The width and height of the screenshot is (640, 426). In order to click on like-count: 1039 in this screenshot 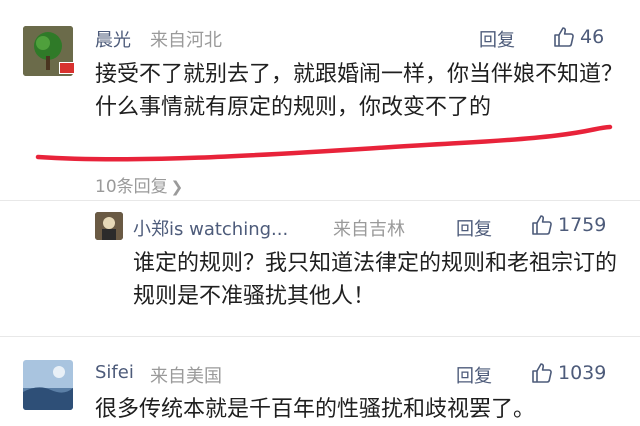, I will do `click(582, 373)`.